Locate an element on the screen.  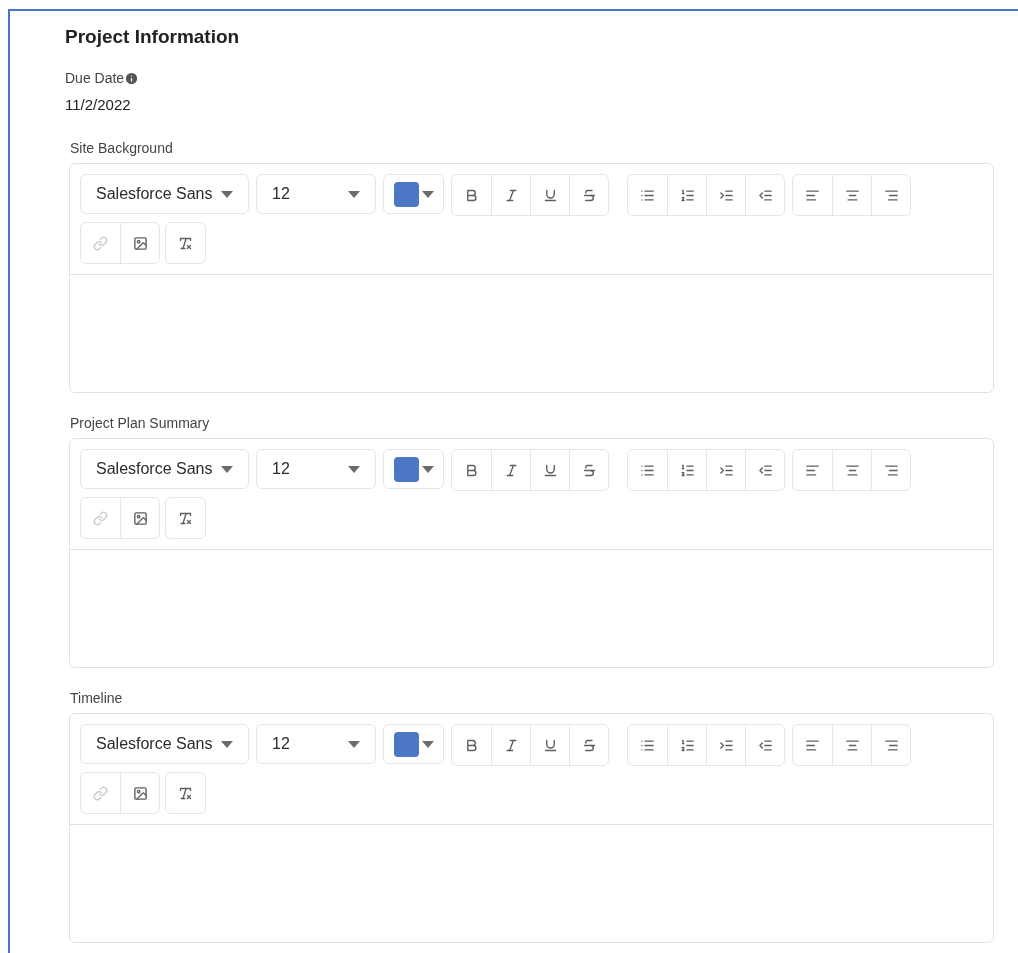
info-icon is located at coordinates (132, 78).